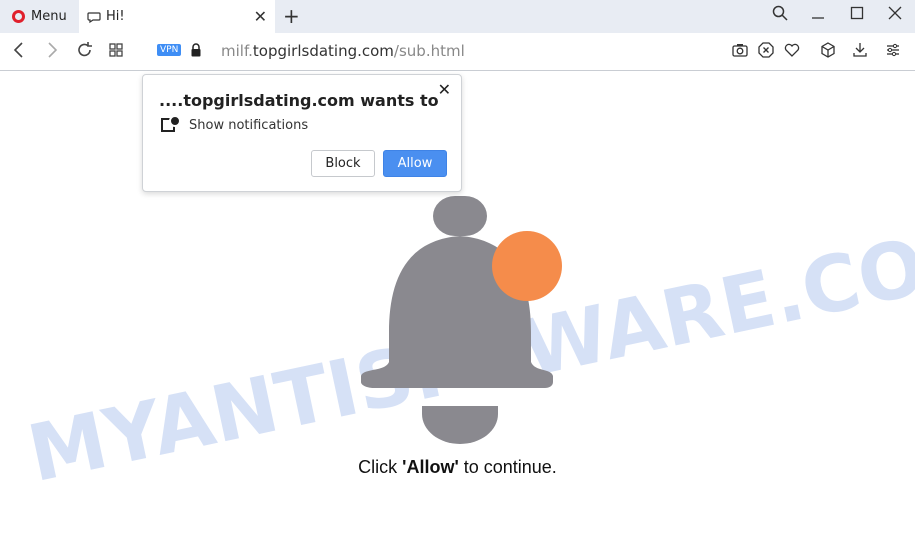 This screenshot has height=538, width=915. Describe the element at coordinates (380, 467) in the screenshot. I see `cta-pre: Click` at that location.